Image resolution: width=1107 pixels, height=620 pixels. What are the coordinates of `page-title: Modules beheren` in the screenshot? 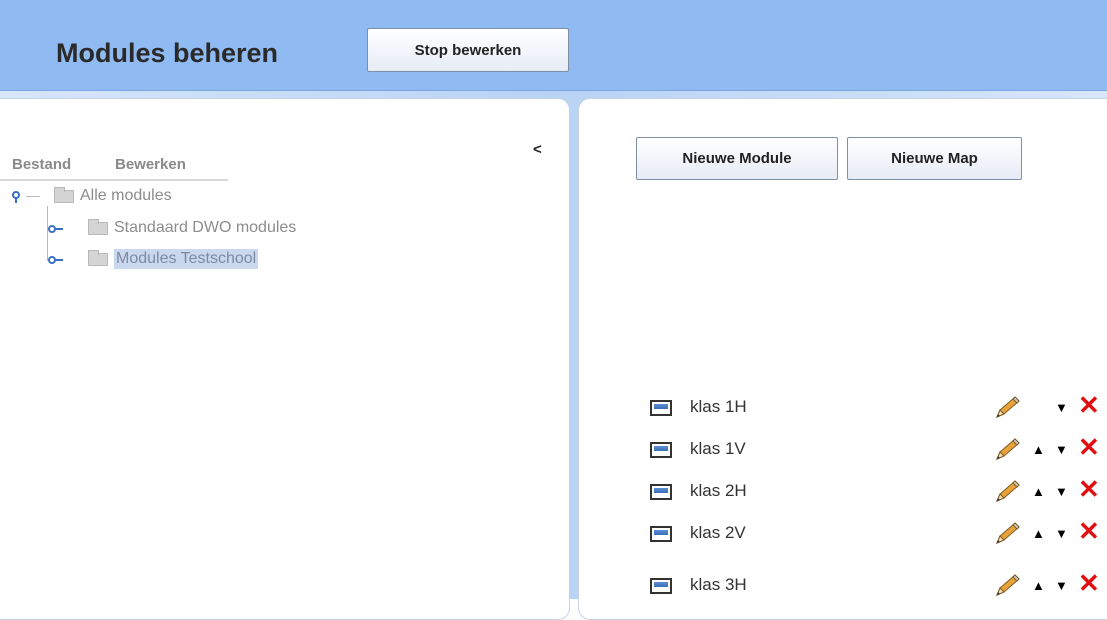 It's located at (167, 53).